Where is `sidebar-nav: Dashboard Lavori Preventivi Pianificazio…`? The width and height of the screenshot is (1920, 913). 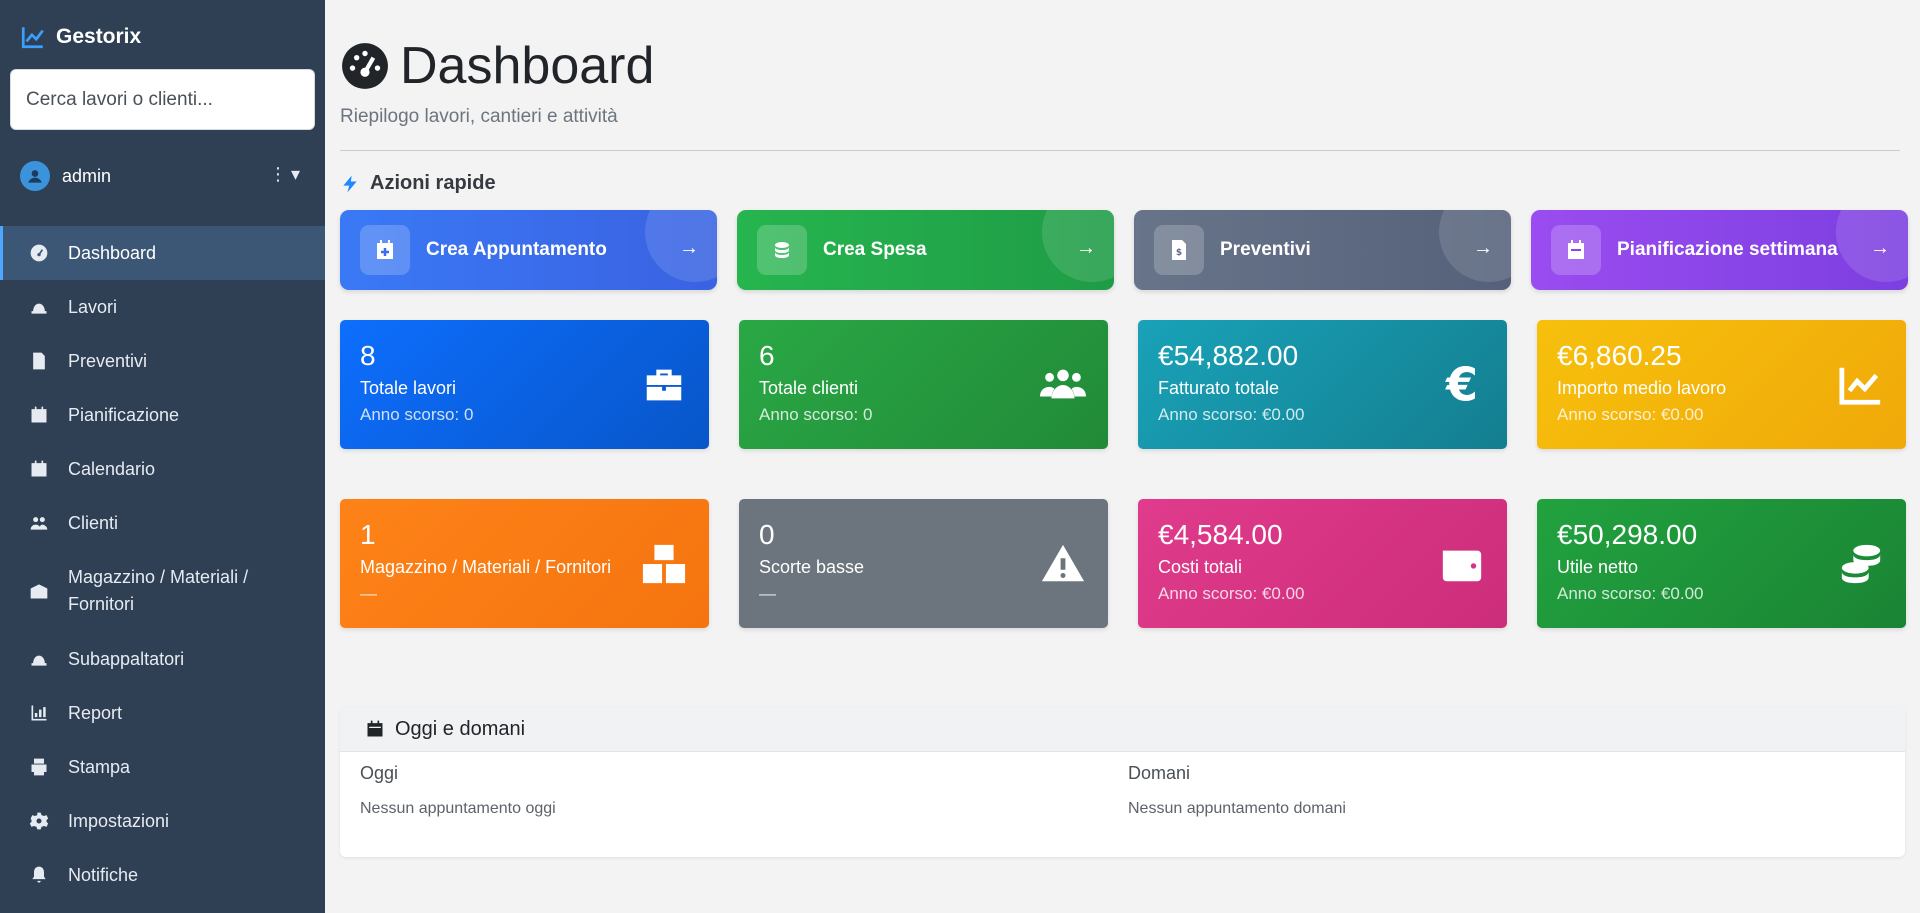 sidebar-nav: Dashboard Lavori Preventivi Pianificazio… is located at coordinates (162, 564).